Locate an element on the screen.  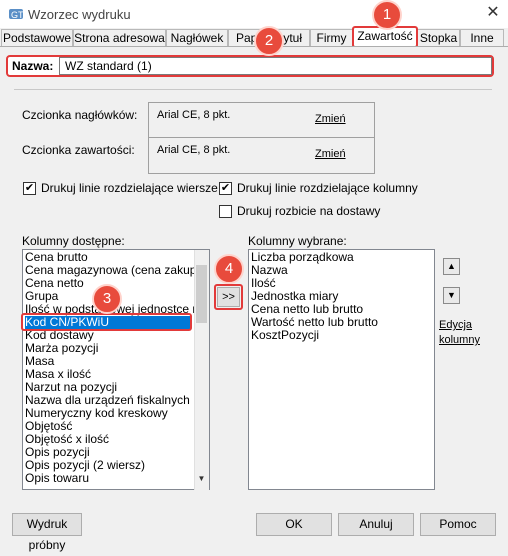
deliveries-checkbox is located at coordinates (225, 211).